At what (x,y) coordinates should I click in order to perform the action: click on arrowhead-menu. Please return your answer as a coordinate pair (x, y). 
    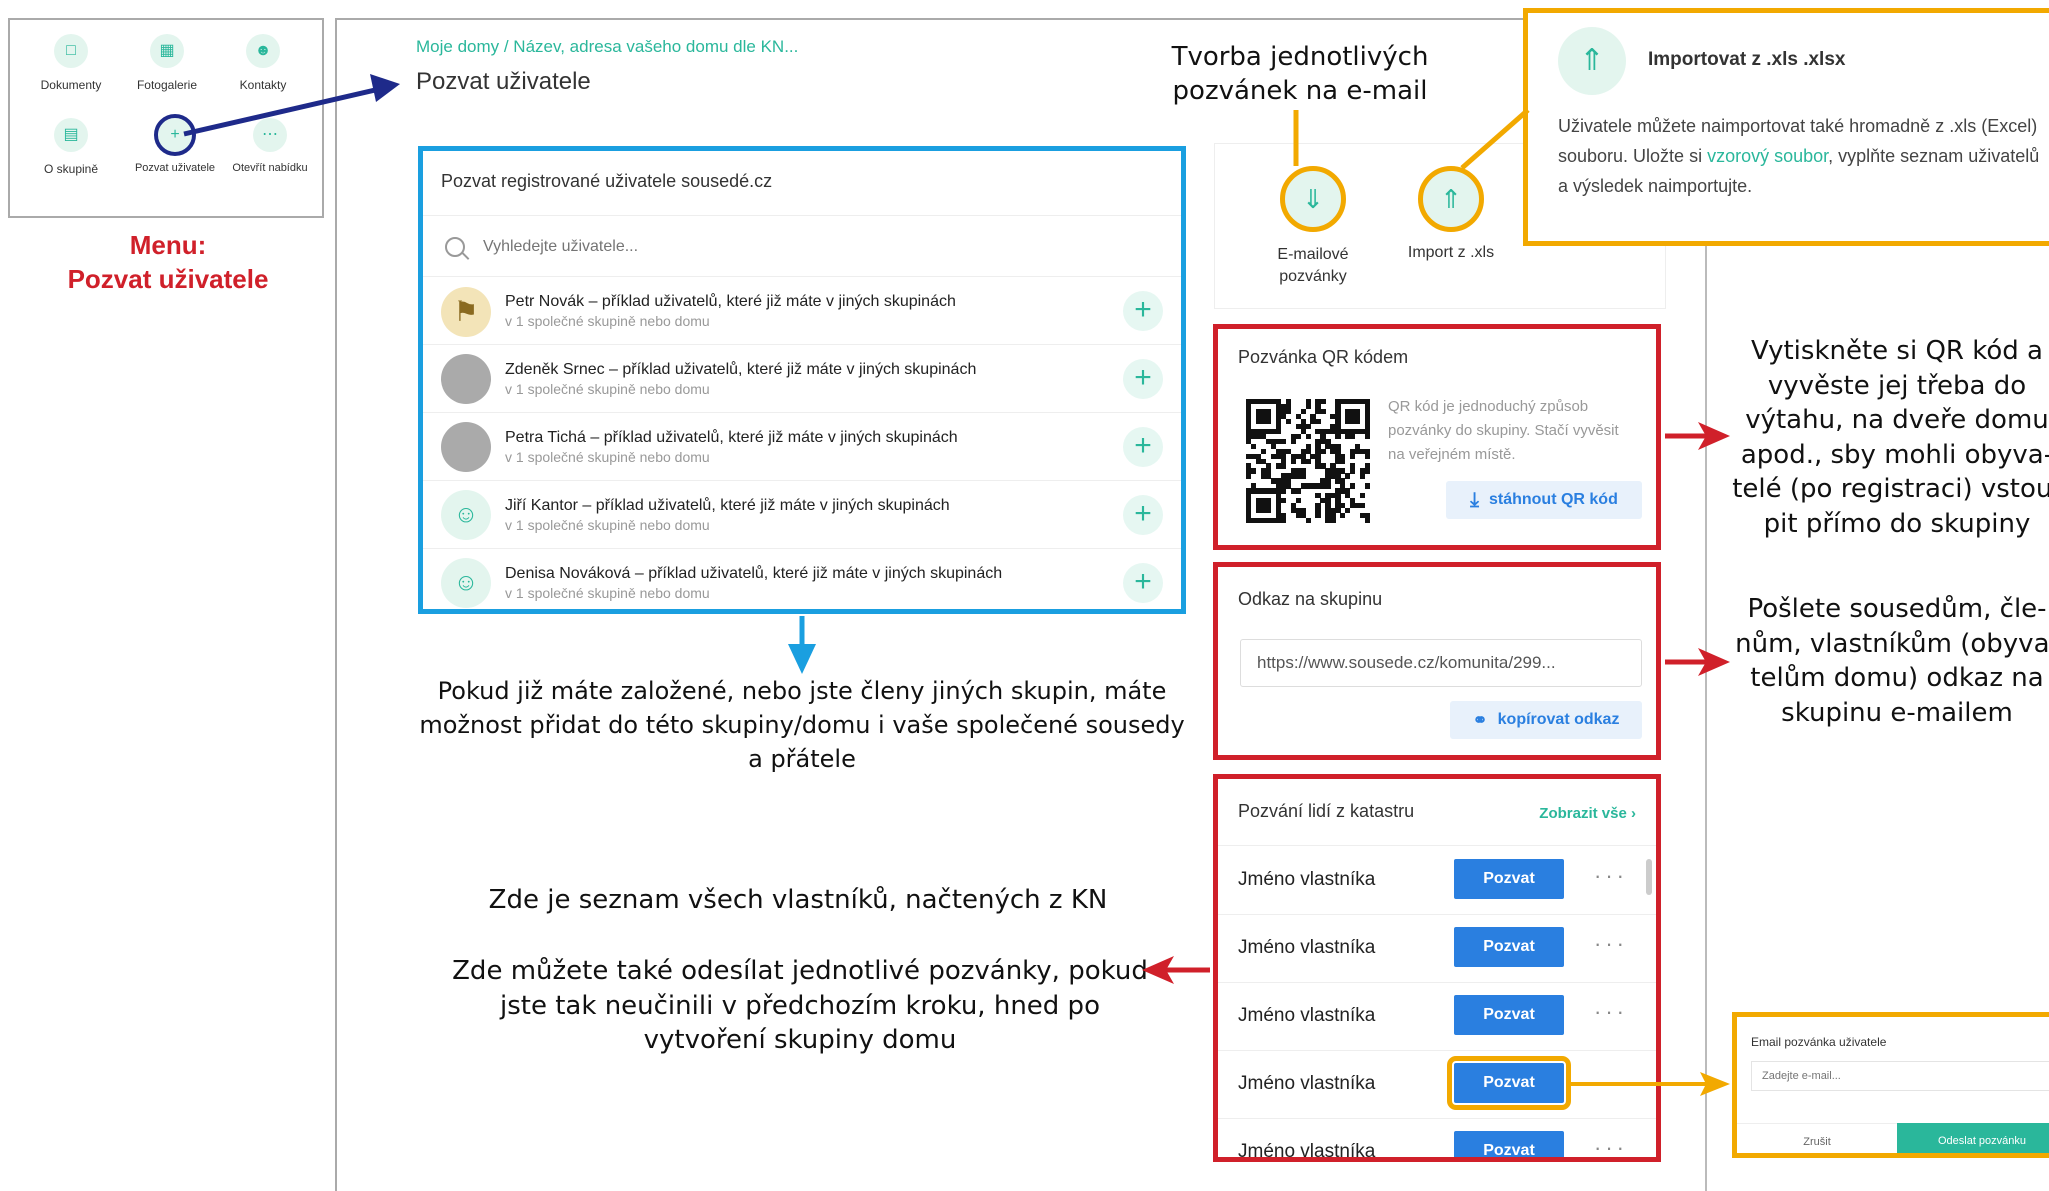
    Looking at the image, I should click on (385, 88).